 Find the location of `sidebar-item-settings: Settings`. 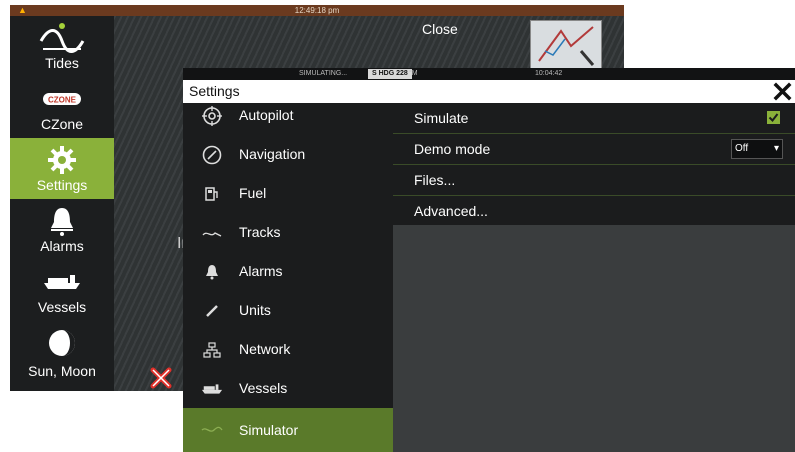

sidebar-item-settings: Settings is located at coordinates (62, 168).